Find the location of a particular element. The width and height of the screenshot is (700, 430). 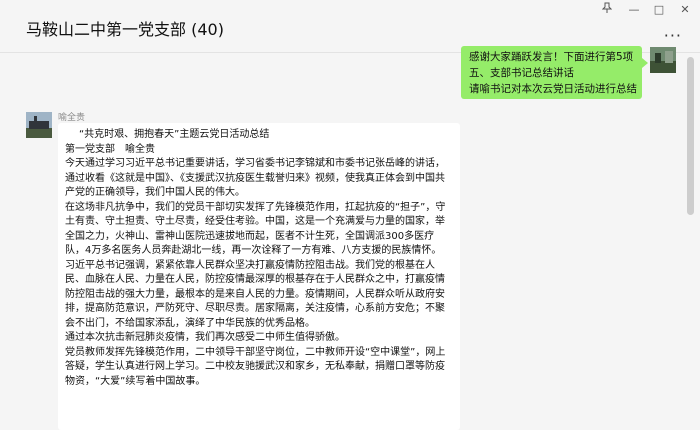

chat-title: 马鞍山二中第一党支部 (40) is located at coordinates (125, 29).